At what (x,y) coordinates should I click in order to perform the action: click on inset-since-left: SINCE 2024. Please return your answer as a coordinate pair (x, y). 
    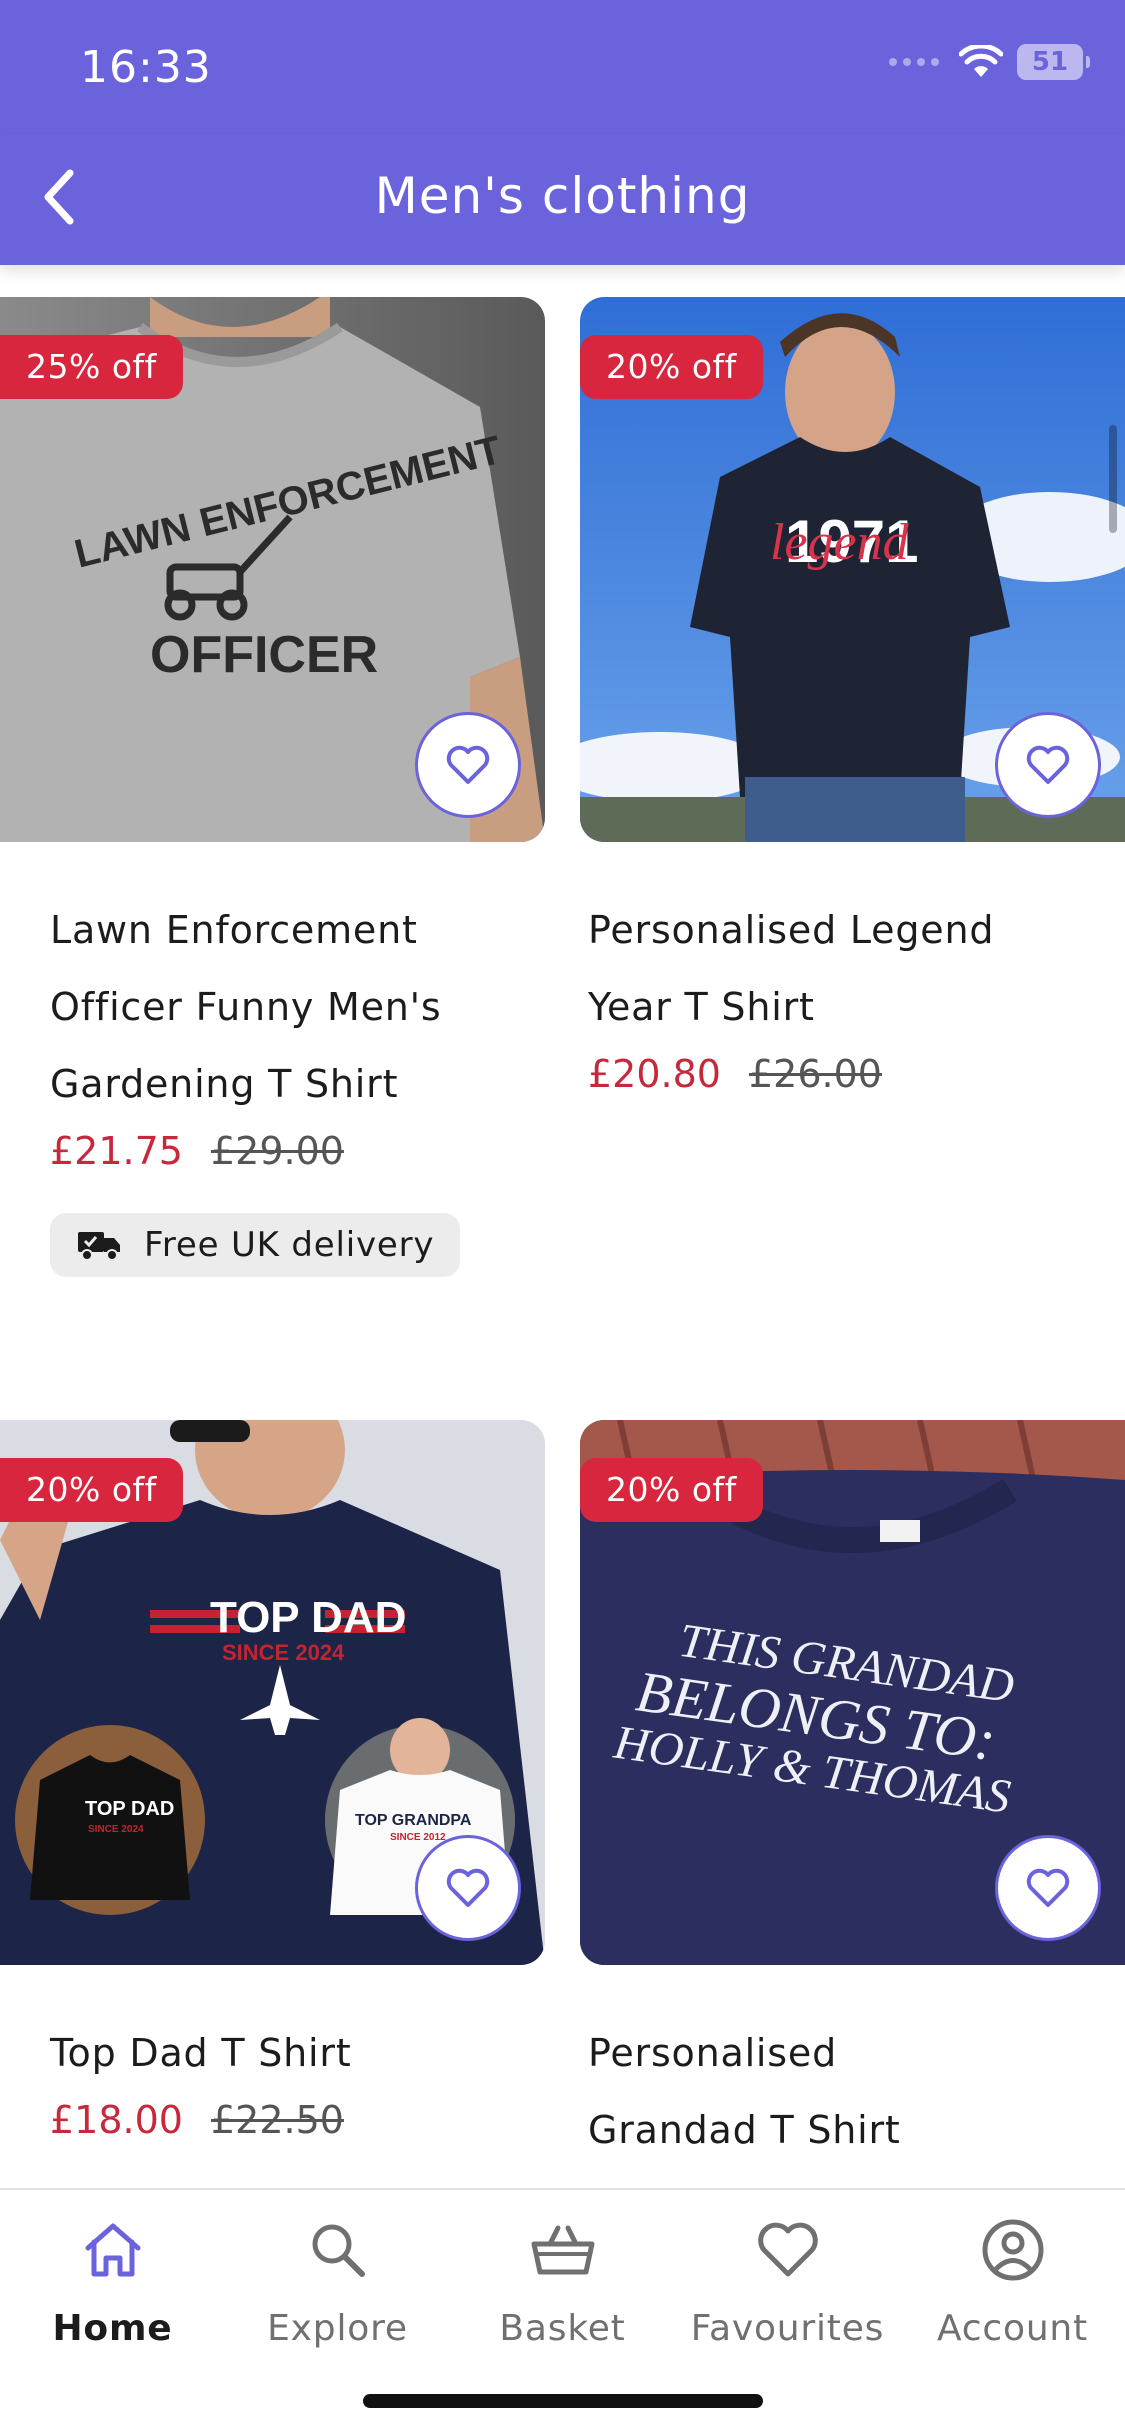
    Looking at the image, I should click on (116, 1829).